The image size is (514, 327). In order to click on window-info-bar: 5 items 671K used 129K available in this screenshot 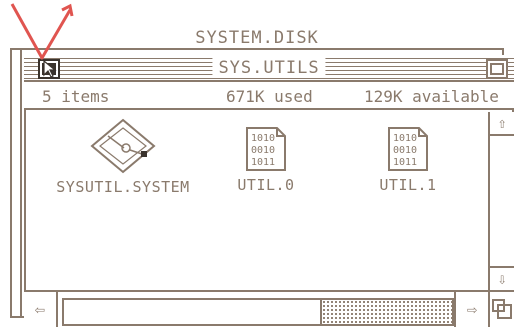, I will do `click(269, 96)`.